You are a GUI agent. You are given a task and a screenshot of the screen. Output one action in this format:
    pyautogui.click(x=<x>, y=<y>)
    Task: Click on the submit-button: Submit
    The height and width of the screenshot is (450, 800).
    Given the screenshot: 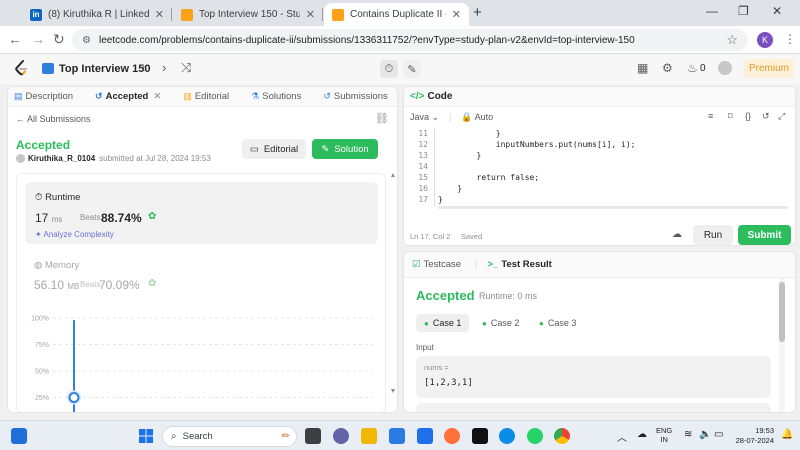 What is the action you would take?
    pyautogui.click(x=764, y=235)
    